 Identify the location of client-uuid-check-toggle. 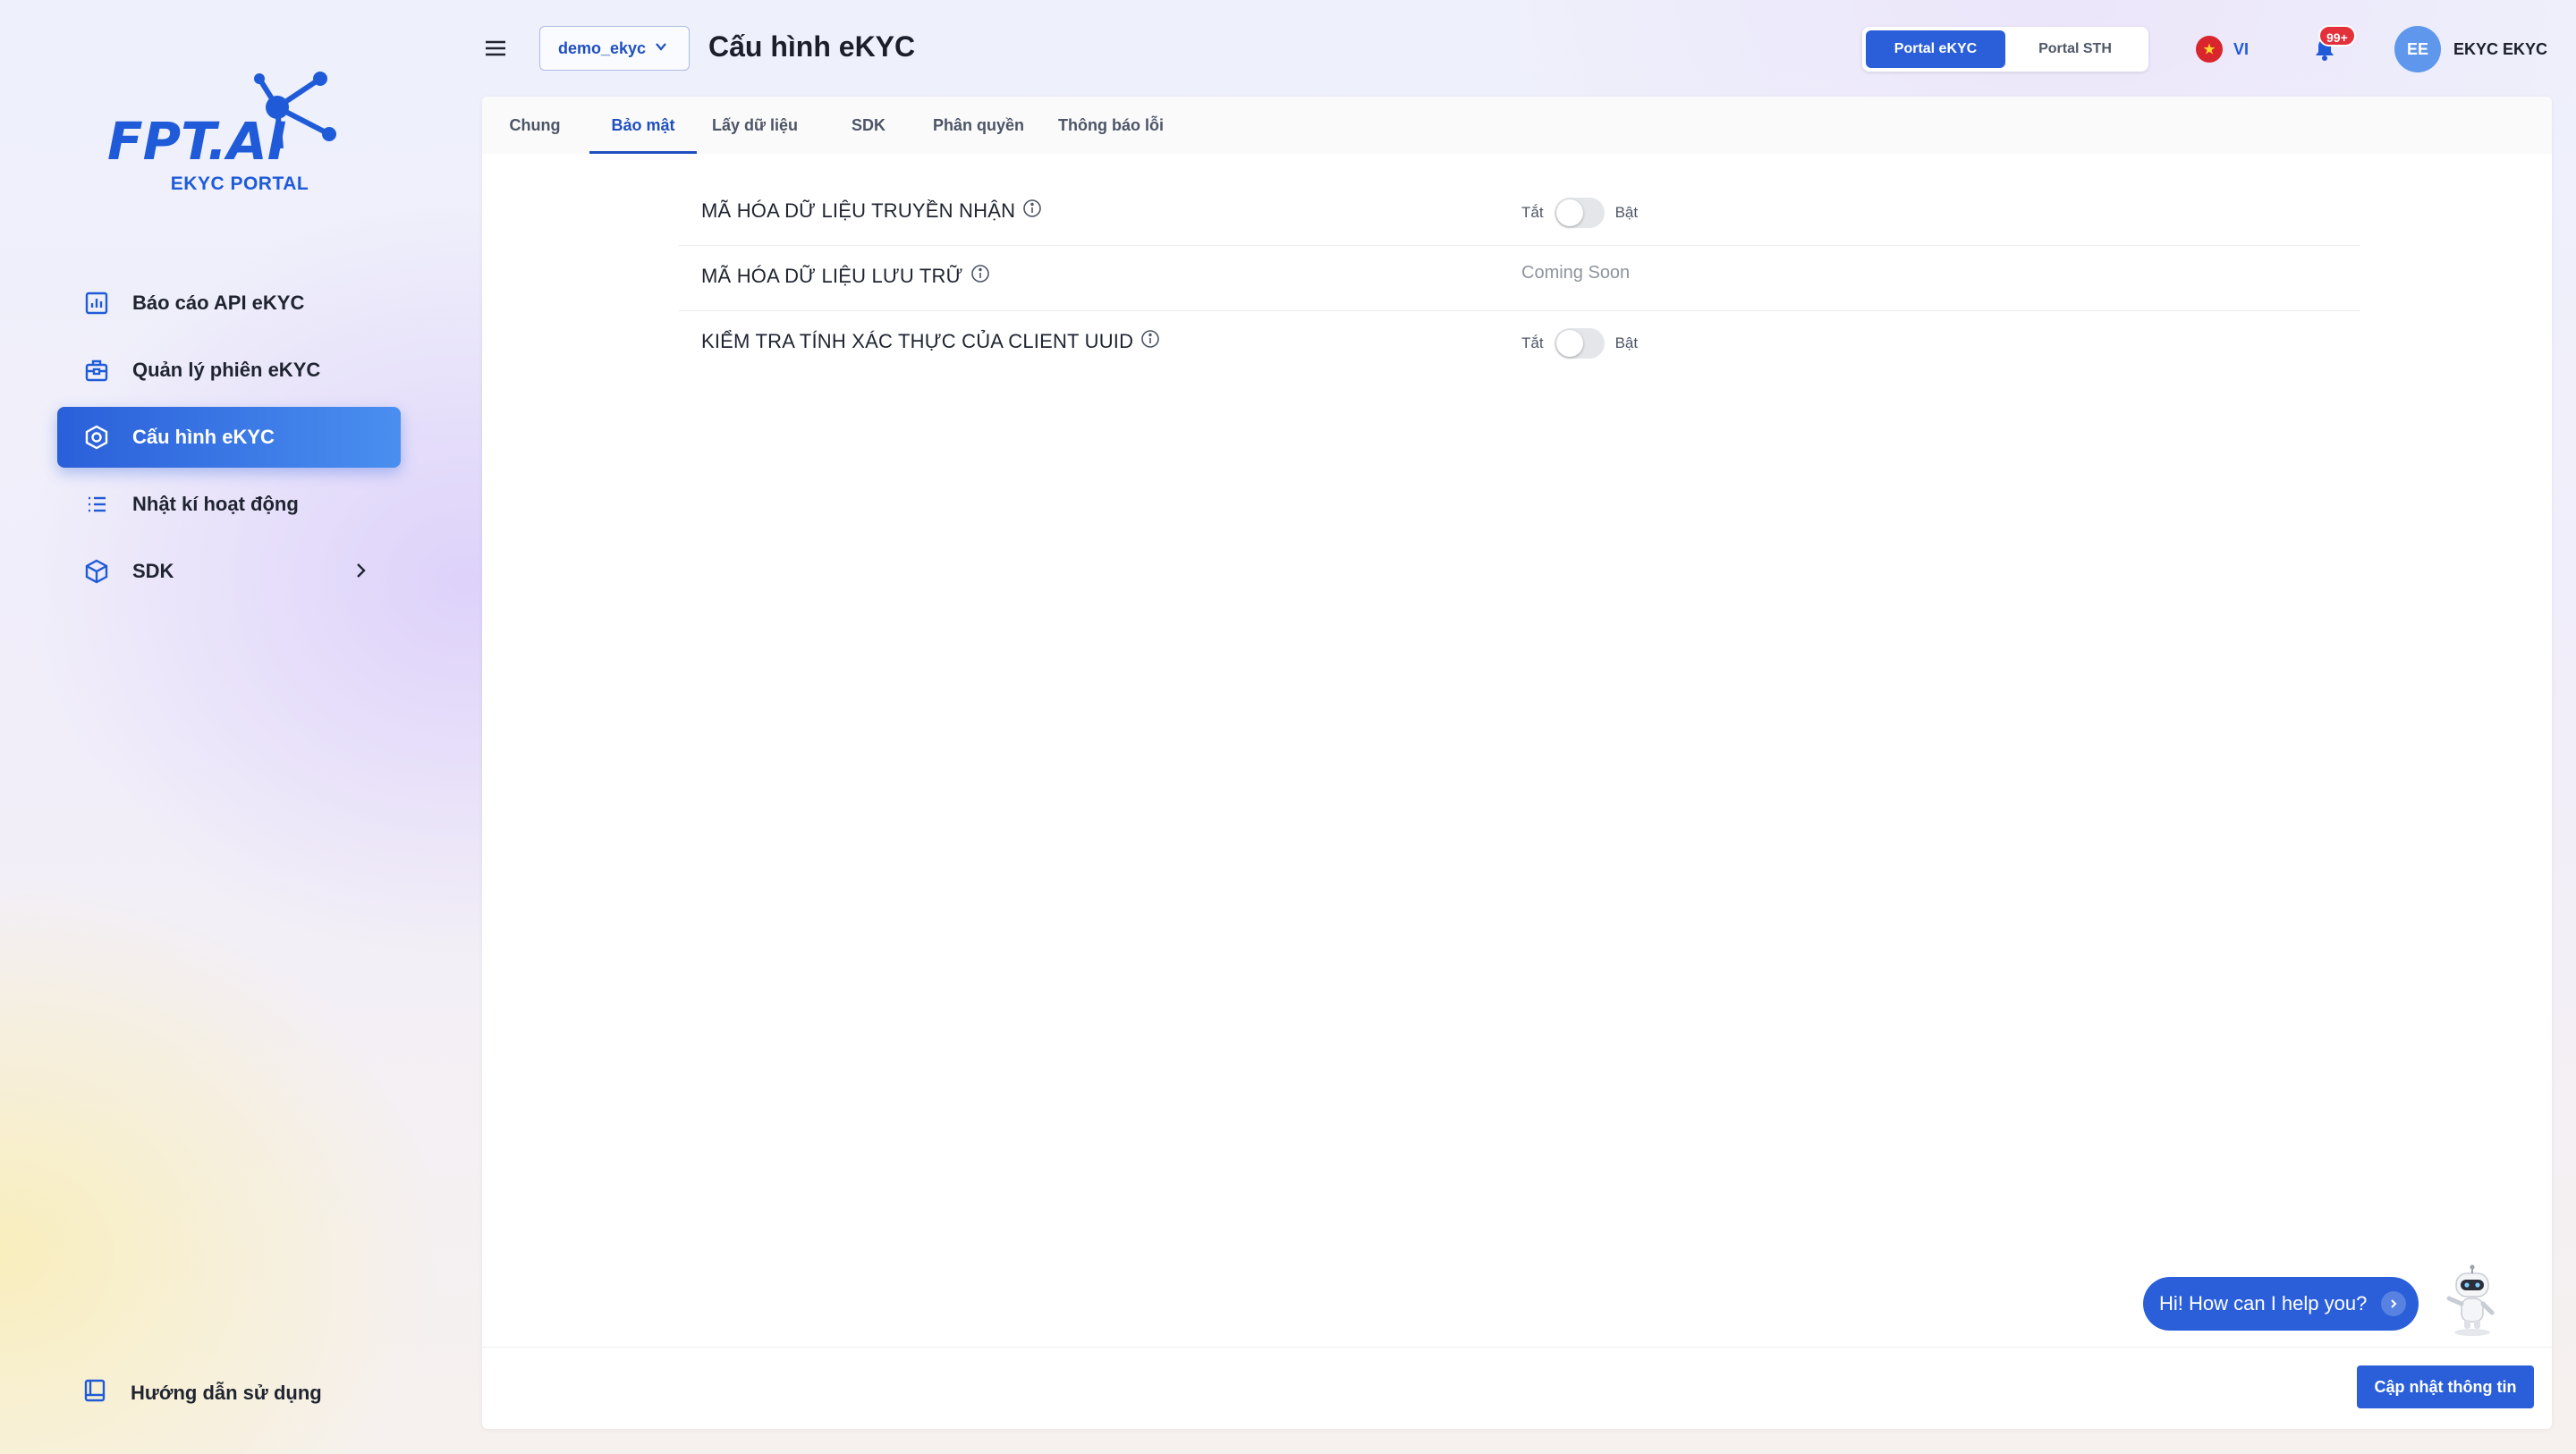
(1579, 343).